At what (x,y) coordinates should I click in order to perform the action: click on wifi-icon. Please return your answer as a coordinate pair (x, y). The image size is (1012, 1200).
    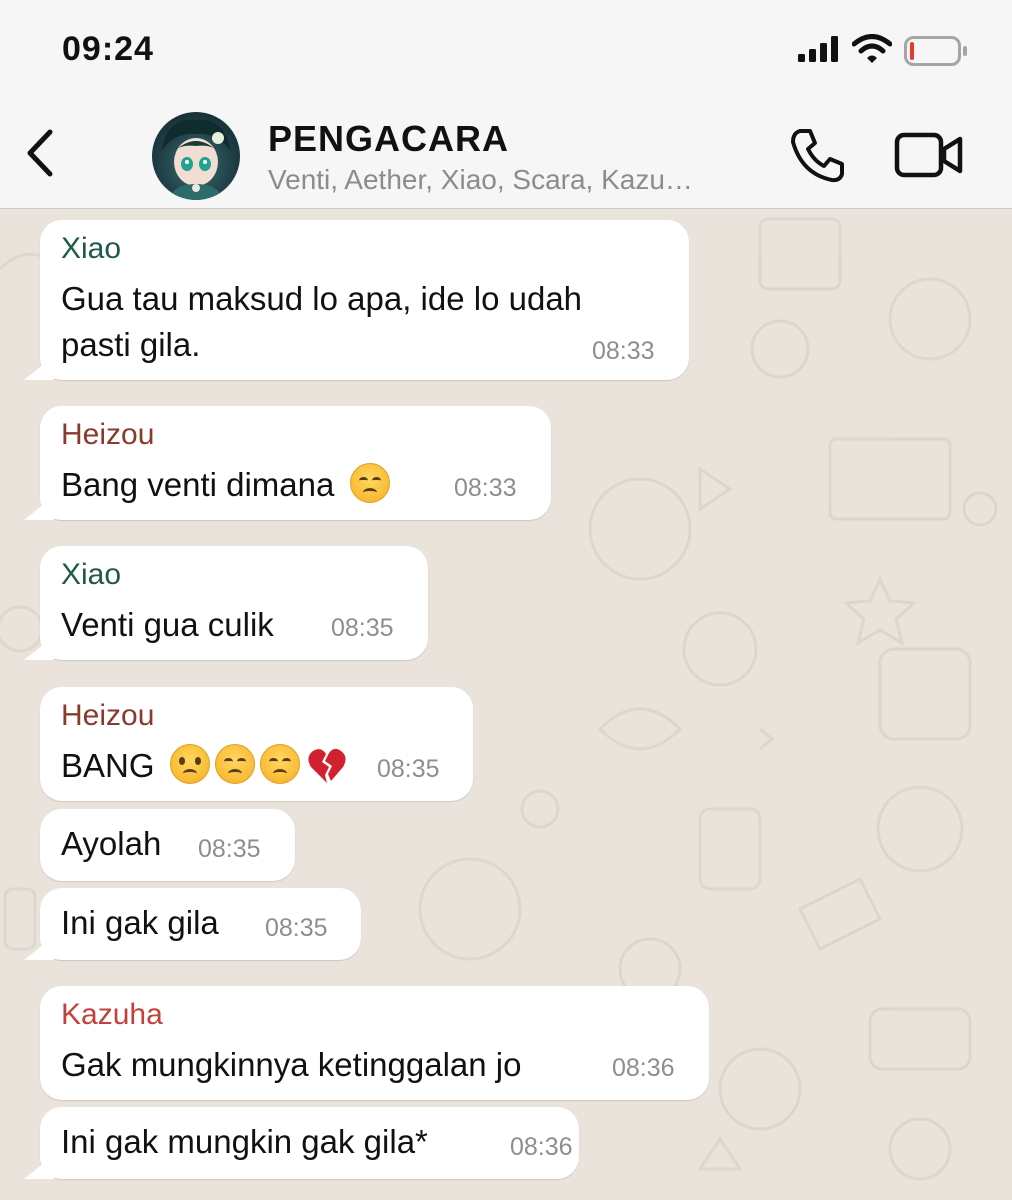
    Looking at the image, I should click on (872, 48).